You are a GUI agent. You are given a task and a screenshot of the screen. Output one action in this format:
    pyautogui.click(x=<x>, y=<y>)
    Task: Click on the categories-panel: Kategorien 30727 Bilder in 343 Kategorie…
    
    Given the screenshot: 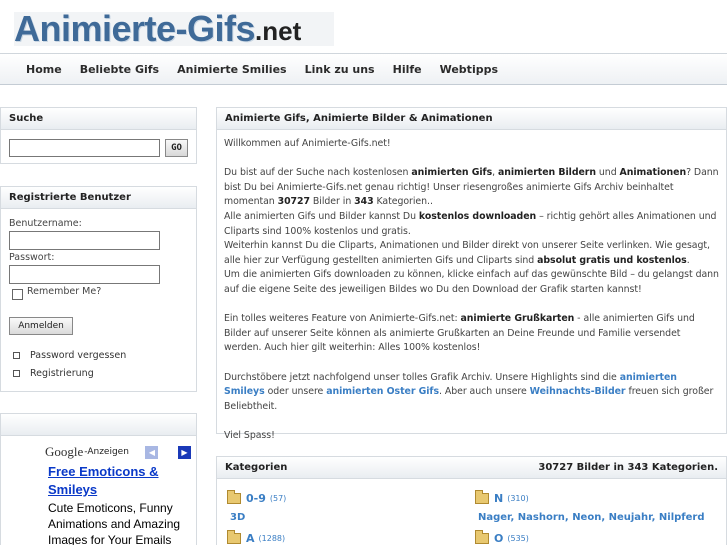 What is the action you would take?
    pyautogui.click(x=471, y=500)
    